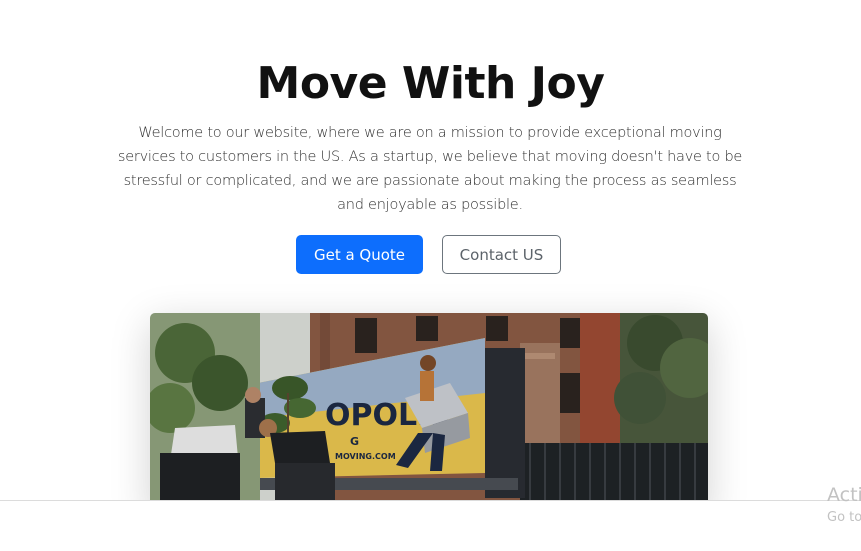 Image resolution: width=861 pixels, height=551 pixels. What do you see at coordinates (844, 495) in the screenshot?
I see `activation-watermark-line1: Acti` at bounding box center [844, 495].